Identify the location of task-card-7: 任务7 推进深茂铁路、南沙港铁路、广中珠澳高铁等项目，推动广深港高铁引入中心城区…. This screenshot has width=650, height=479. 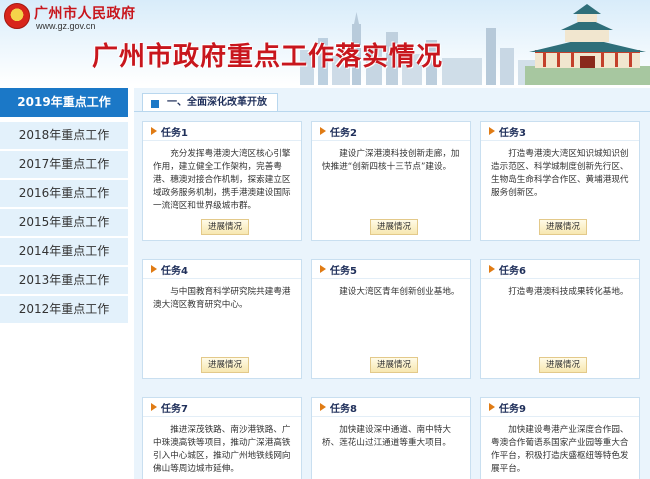
(222, 438).